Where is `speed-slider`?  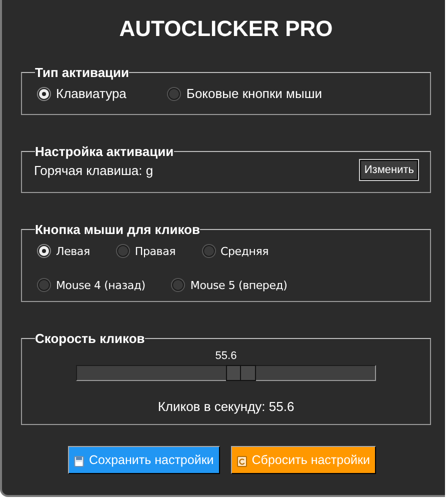
speed-slider is located at coordinates (226, 373).